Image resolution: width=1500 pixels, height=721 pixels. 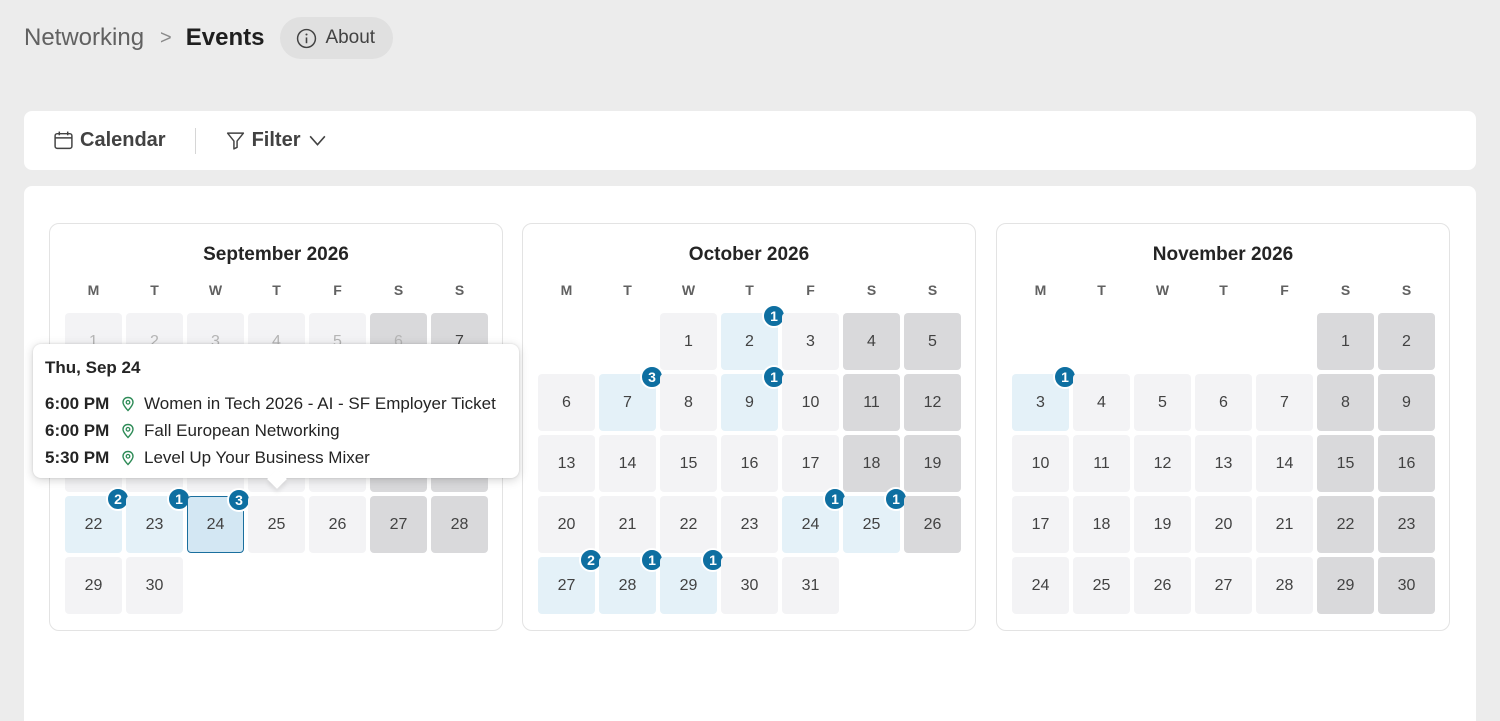 I want to click on event-name: Level Up Your Business Mixer, so click(x=257, y=457).